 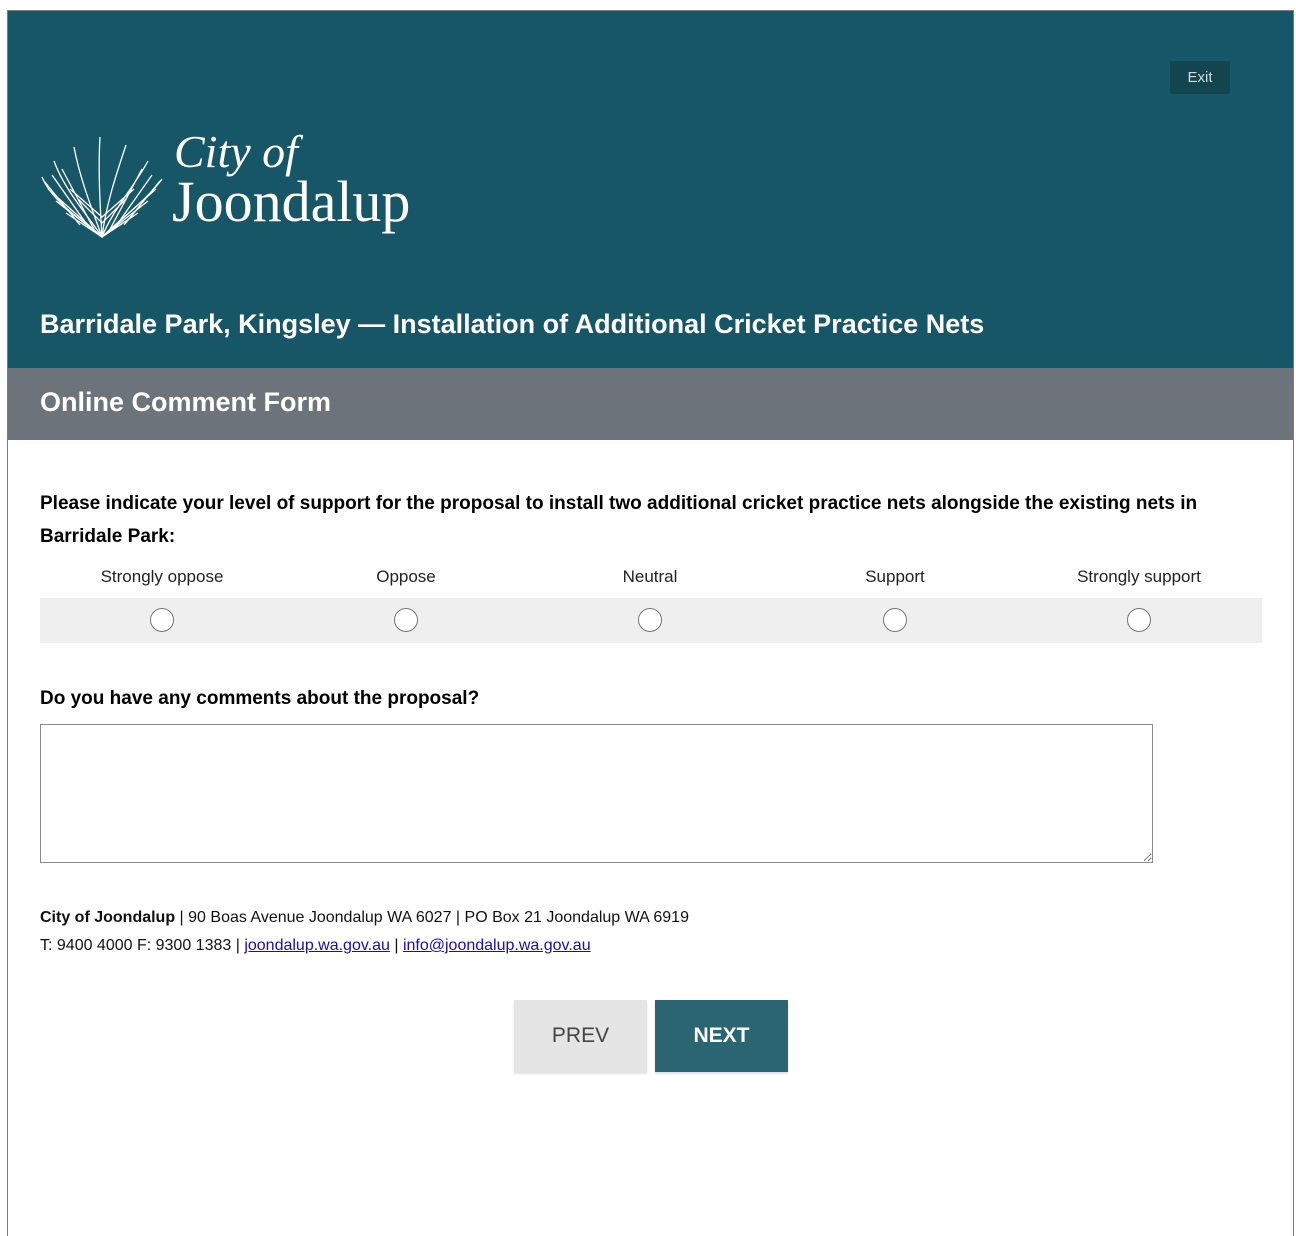 I want to click on logo-text-joondalup: Joondalup, so click(x=291, y=201).